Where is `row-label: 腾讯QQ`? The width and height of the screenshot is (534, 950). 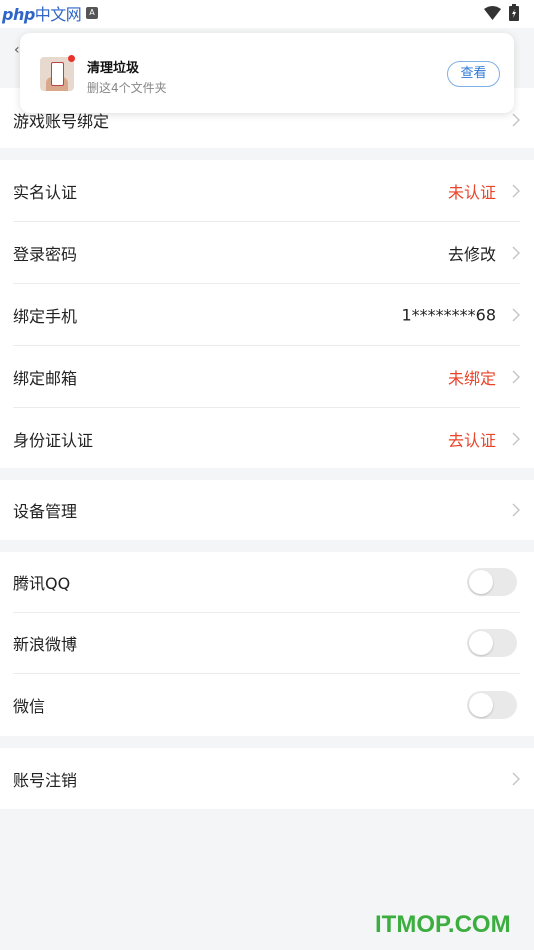
row-label: 腾讯QQ is located at coordinates (42, 583).